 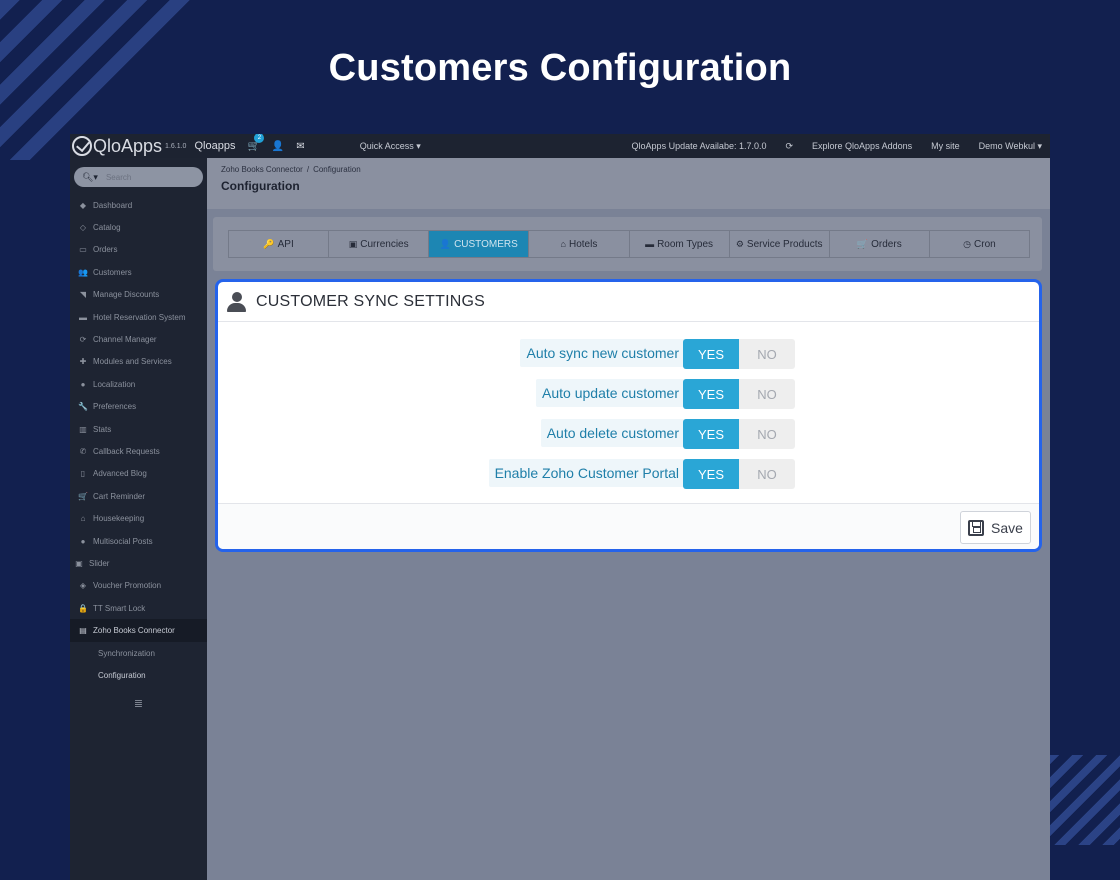 I want to click on setting-row-auto-sync-new: Auto sync new customer YES NO, so click(x=628, y=359).